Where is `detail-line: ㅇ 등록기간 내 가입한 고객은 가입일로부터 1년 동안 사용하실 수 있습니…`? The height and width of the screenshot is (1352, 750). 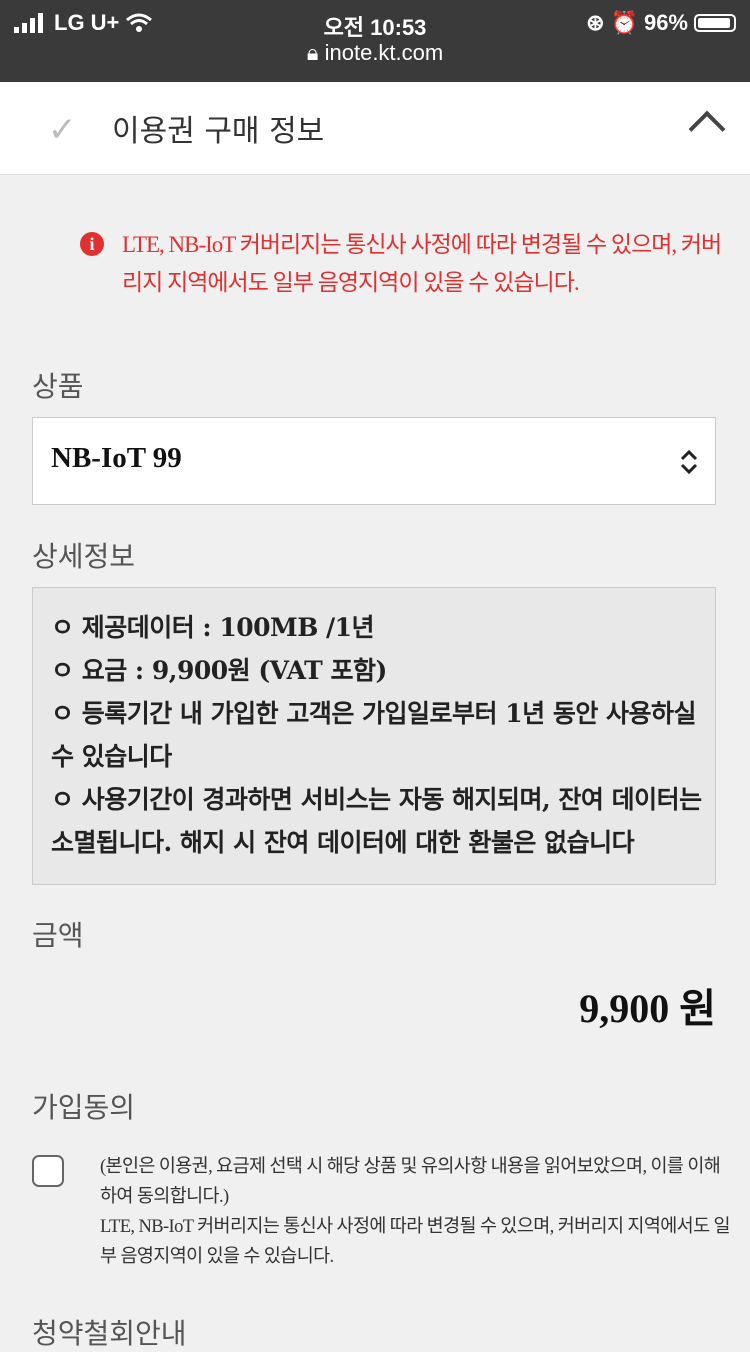
detail-line: ㅇ 등록기간 내 가입한 고객은 가입일로부터 1년 동안 사용하실 수 있습니… is located at coordinates (374, 735).